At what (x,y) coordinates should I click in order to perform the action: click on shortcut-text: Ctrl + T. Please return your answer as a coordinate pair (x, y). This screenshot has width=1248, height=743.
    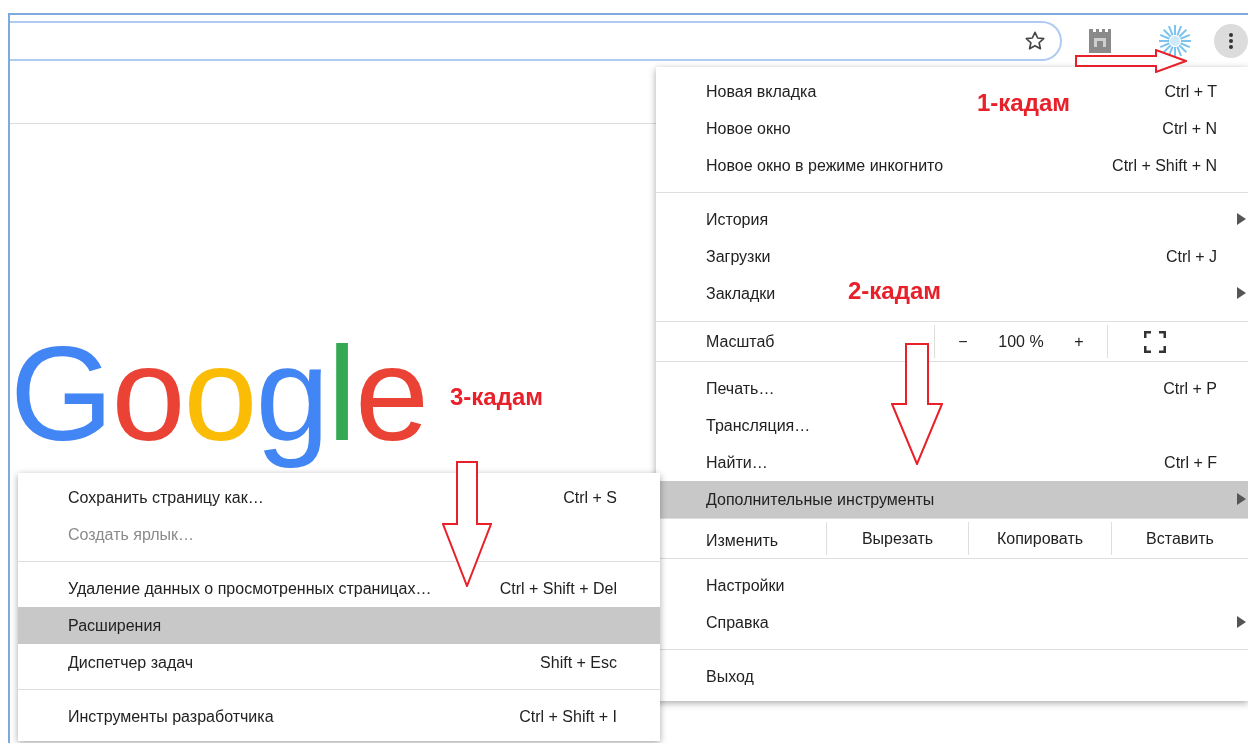
    Looking at the image, I should click on (1190, 91).